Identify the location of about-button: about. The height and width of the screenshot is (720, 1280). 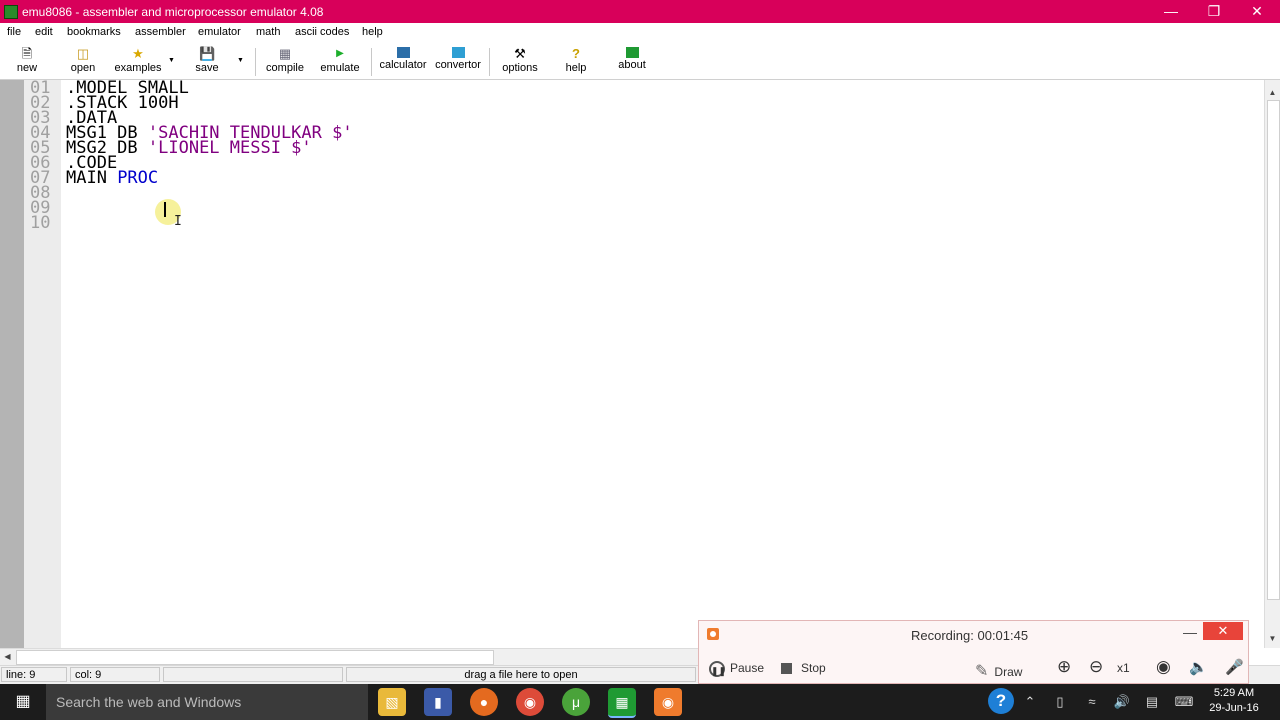
(632, 61).